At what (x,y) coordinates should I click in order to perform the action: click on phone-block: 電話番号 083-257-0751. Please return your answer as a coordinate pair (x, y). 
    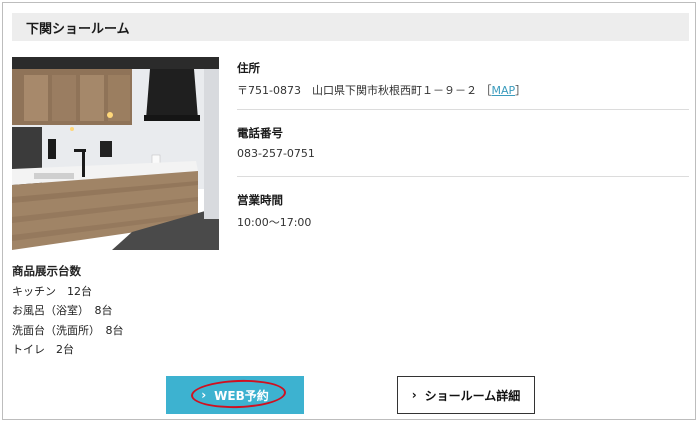
    Looking at the image, I should click on (463, 143).